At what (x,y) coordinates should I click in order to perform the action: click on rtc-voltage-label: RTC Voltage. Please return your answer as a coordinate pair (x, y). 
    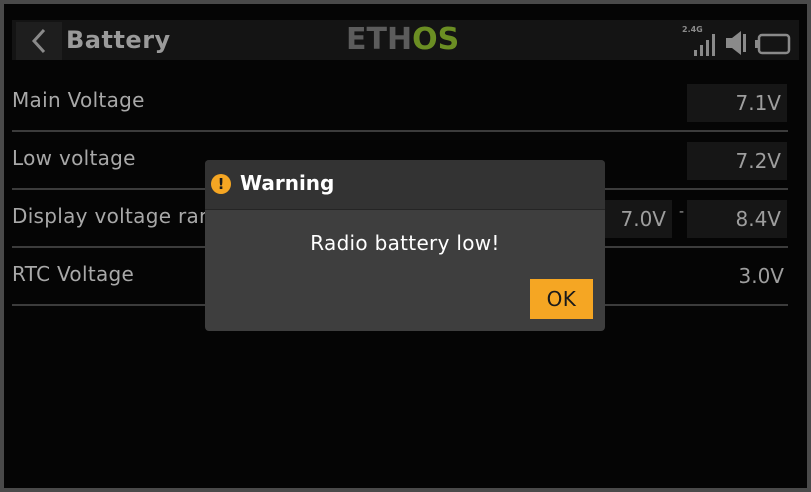
    Looking at the image, I should click on (73, 274).